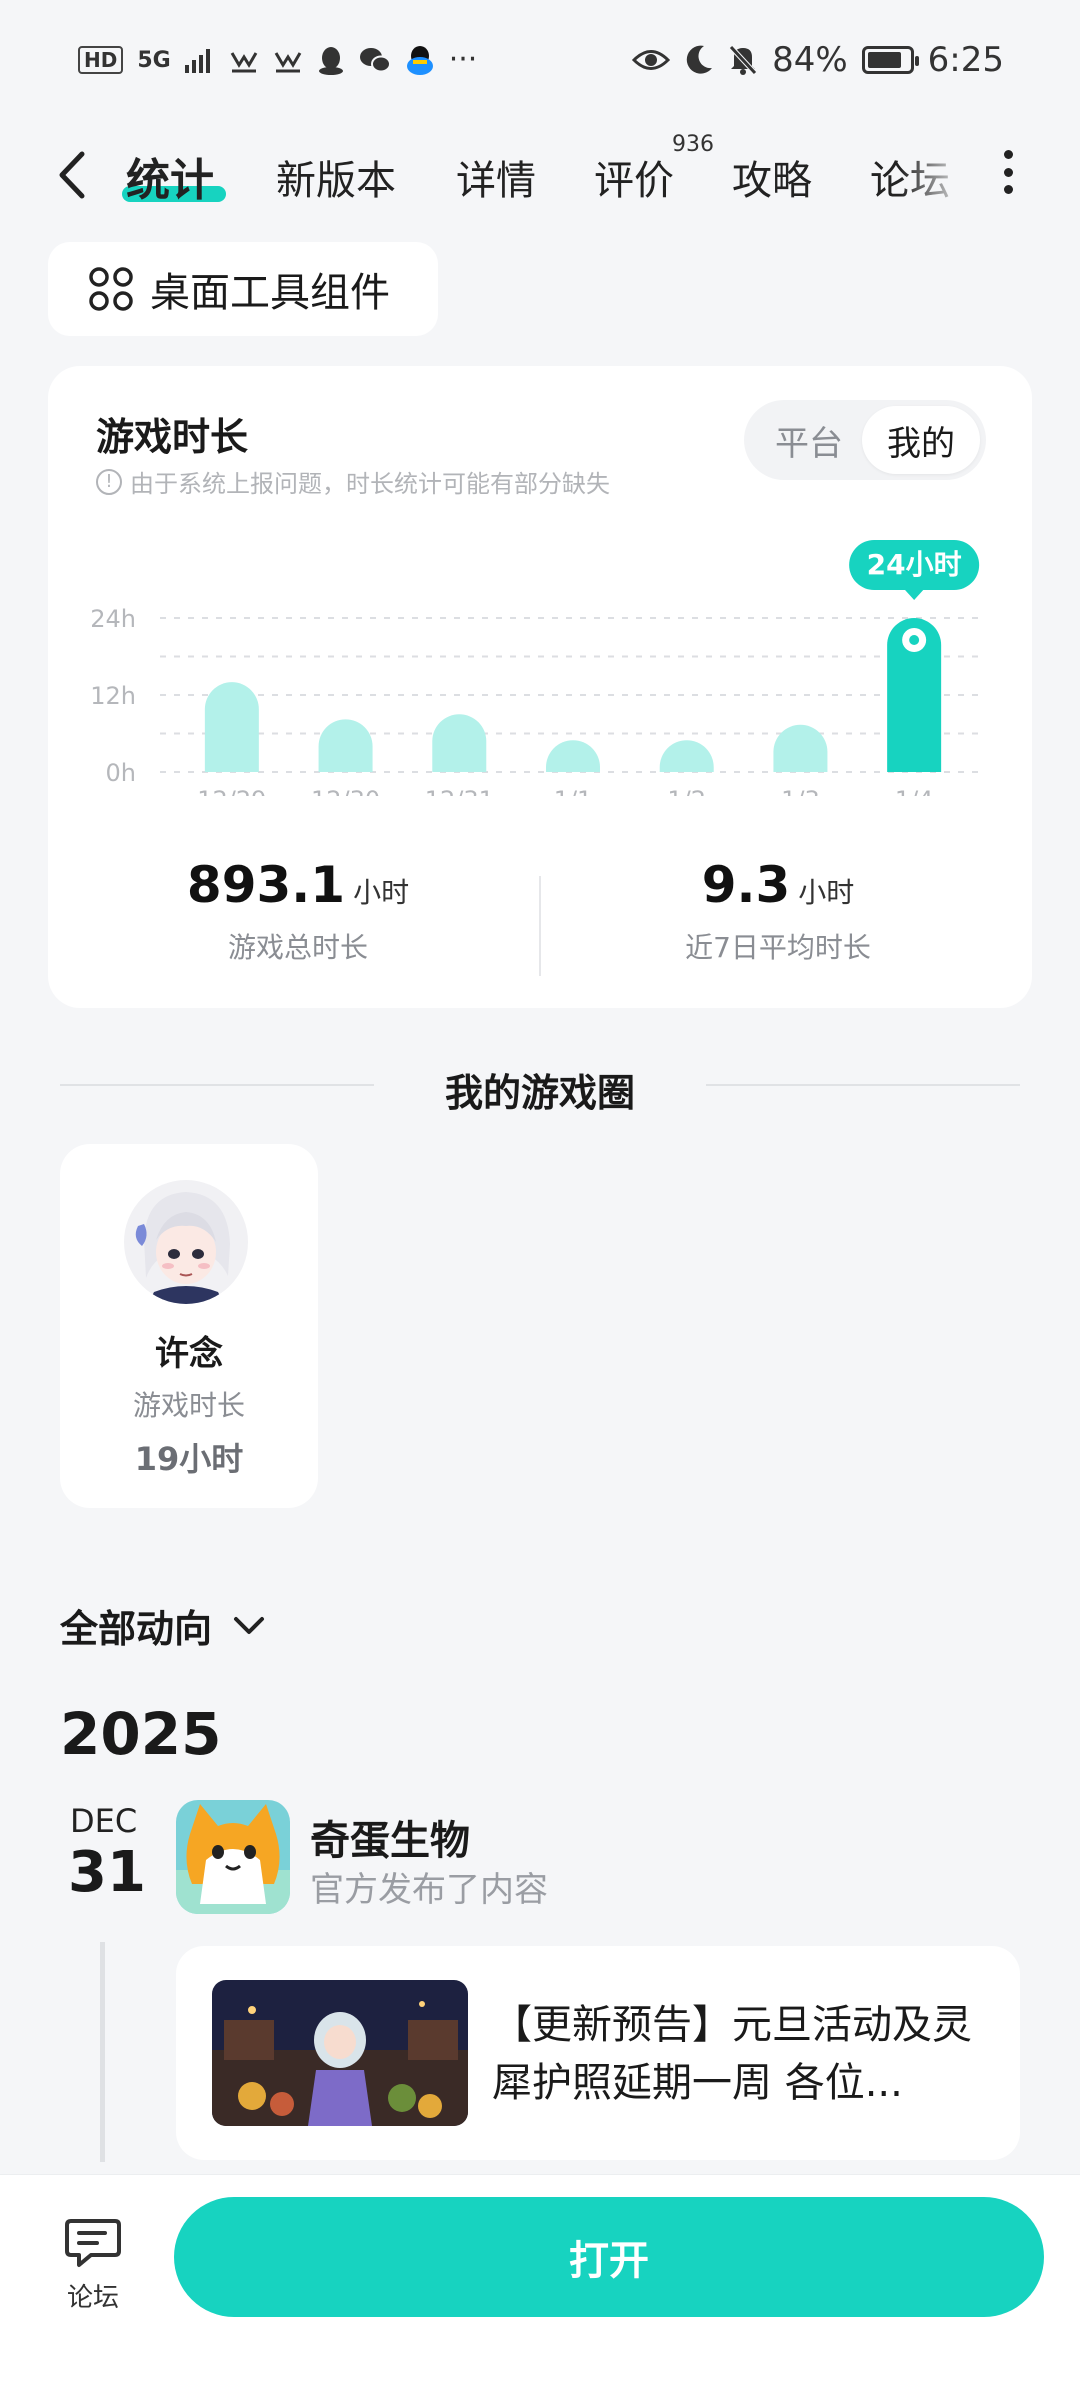  Describe the element at coordinates (651, 60) in the screenshot. I see `eye-icon` at that location.